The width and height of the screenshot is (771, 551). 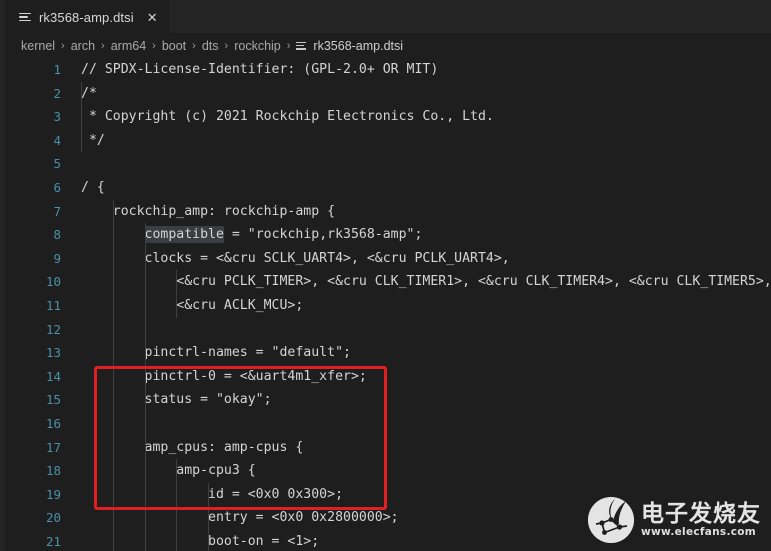 What do you see at coordinates (57, 258) in the screenshot?
I see `line-number: 9` at bounding box center [57, 258].